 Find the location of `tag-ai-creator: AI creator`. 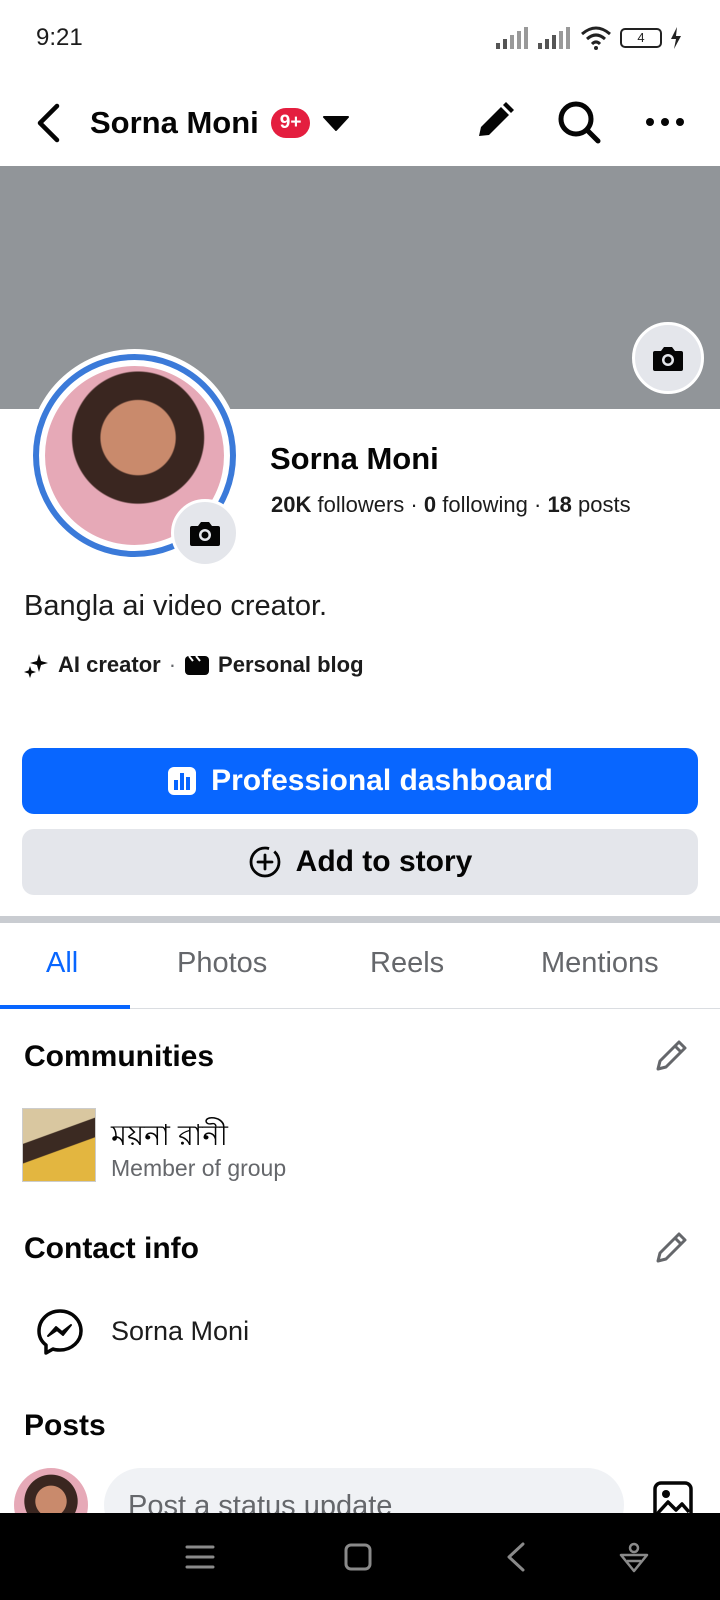

tag-ai-creator: AI creator is located at coordinates (109, 664).